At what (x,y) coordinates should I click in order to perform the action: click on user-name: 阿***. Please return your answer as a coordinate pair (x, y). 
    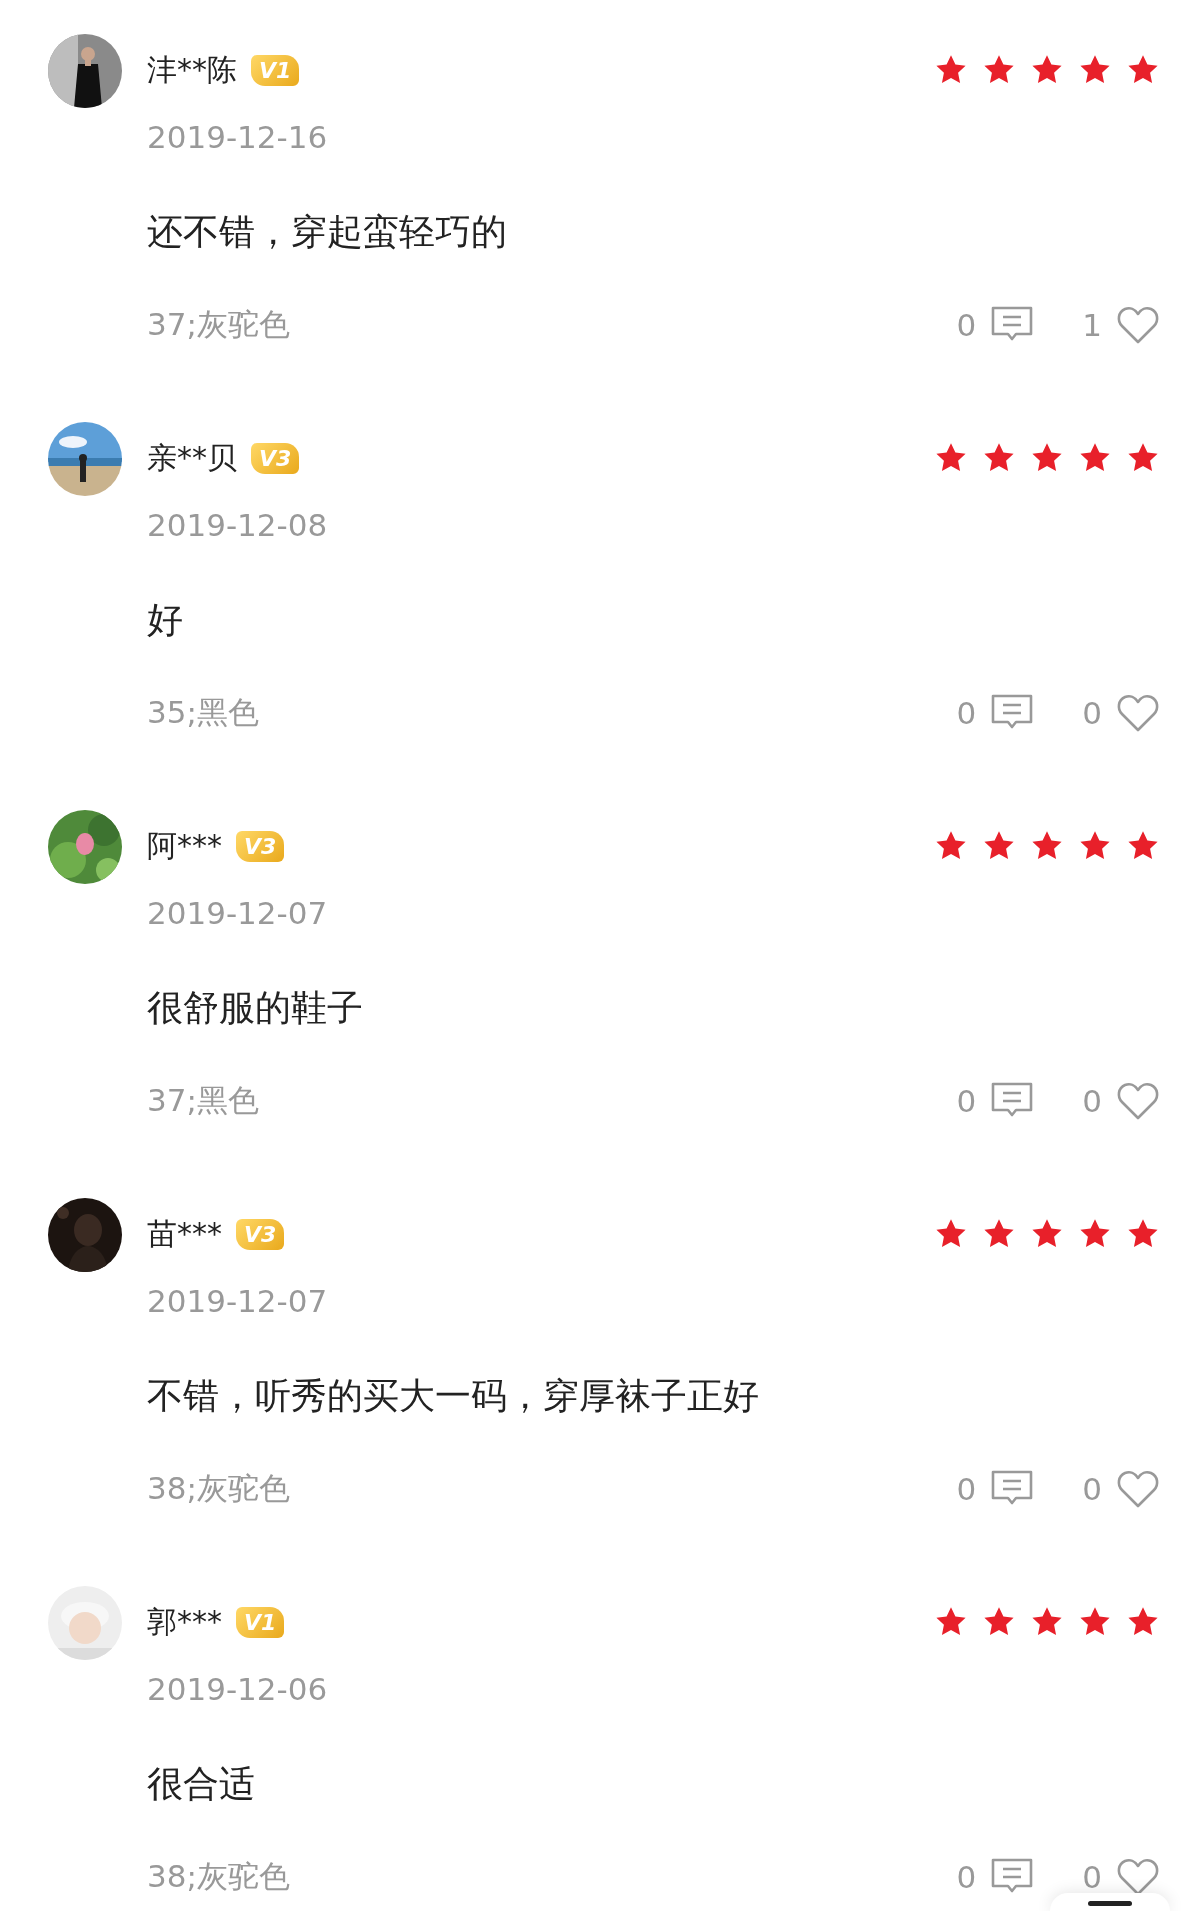
    Looking at the image, I should click on (184, 845).